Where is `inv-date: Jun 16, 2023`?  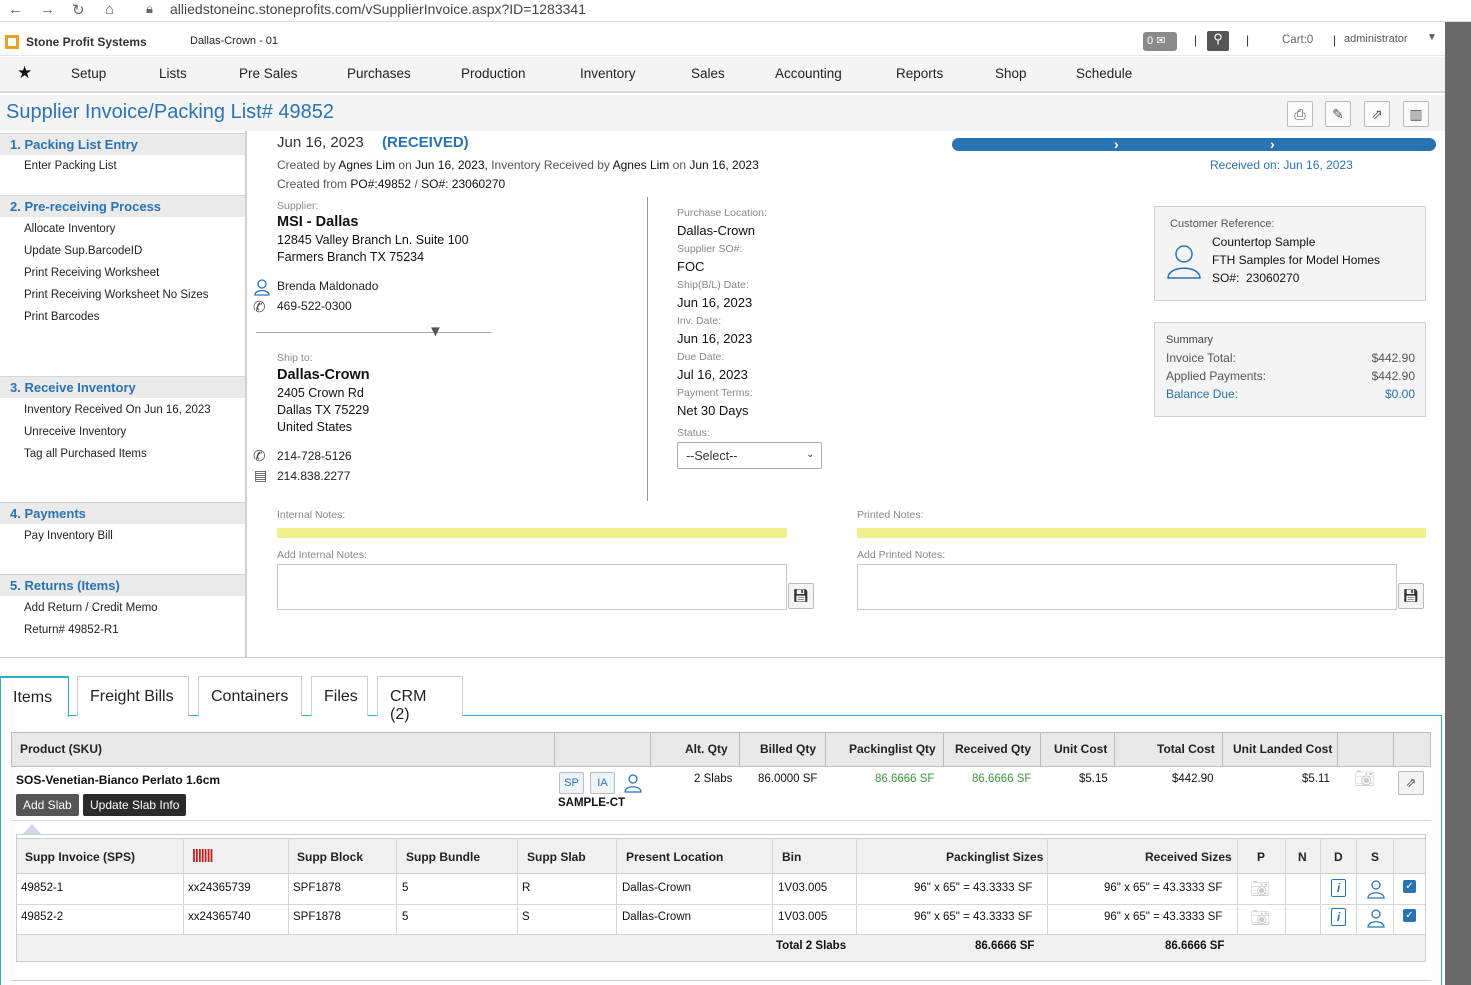
inv-date: Jun 16, 2023 is located at coordinates (715, 338).